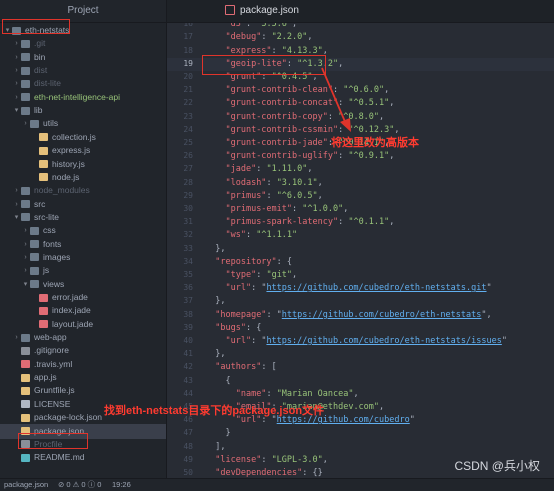 The image size is (554, 491). I want to click on code-line: "primus-spark-latency": "^0.1.1",, so click(299, 222).